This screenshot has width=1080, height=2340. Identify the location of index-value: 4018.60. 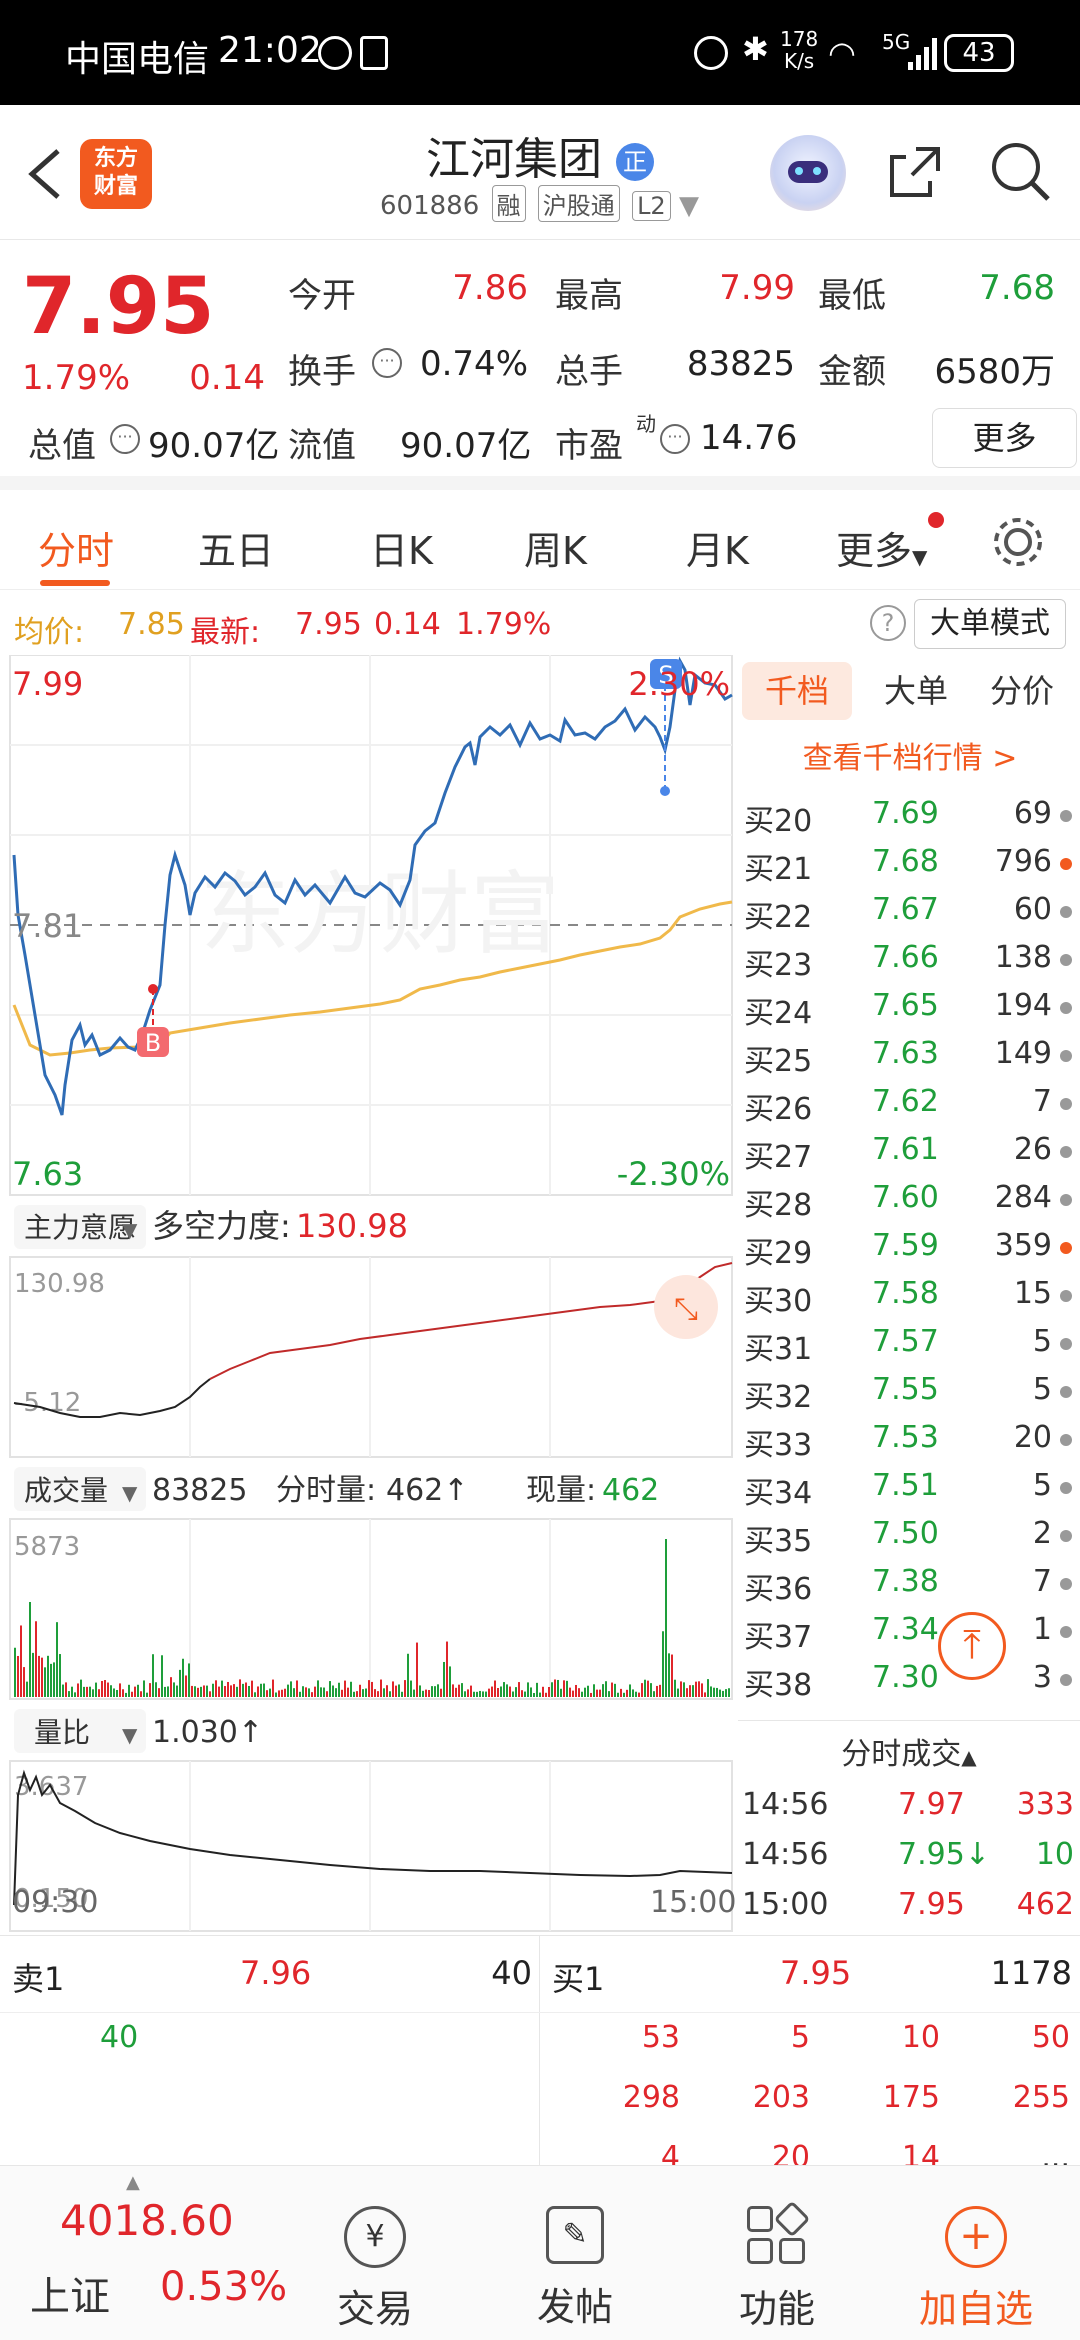
(147, 2220).